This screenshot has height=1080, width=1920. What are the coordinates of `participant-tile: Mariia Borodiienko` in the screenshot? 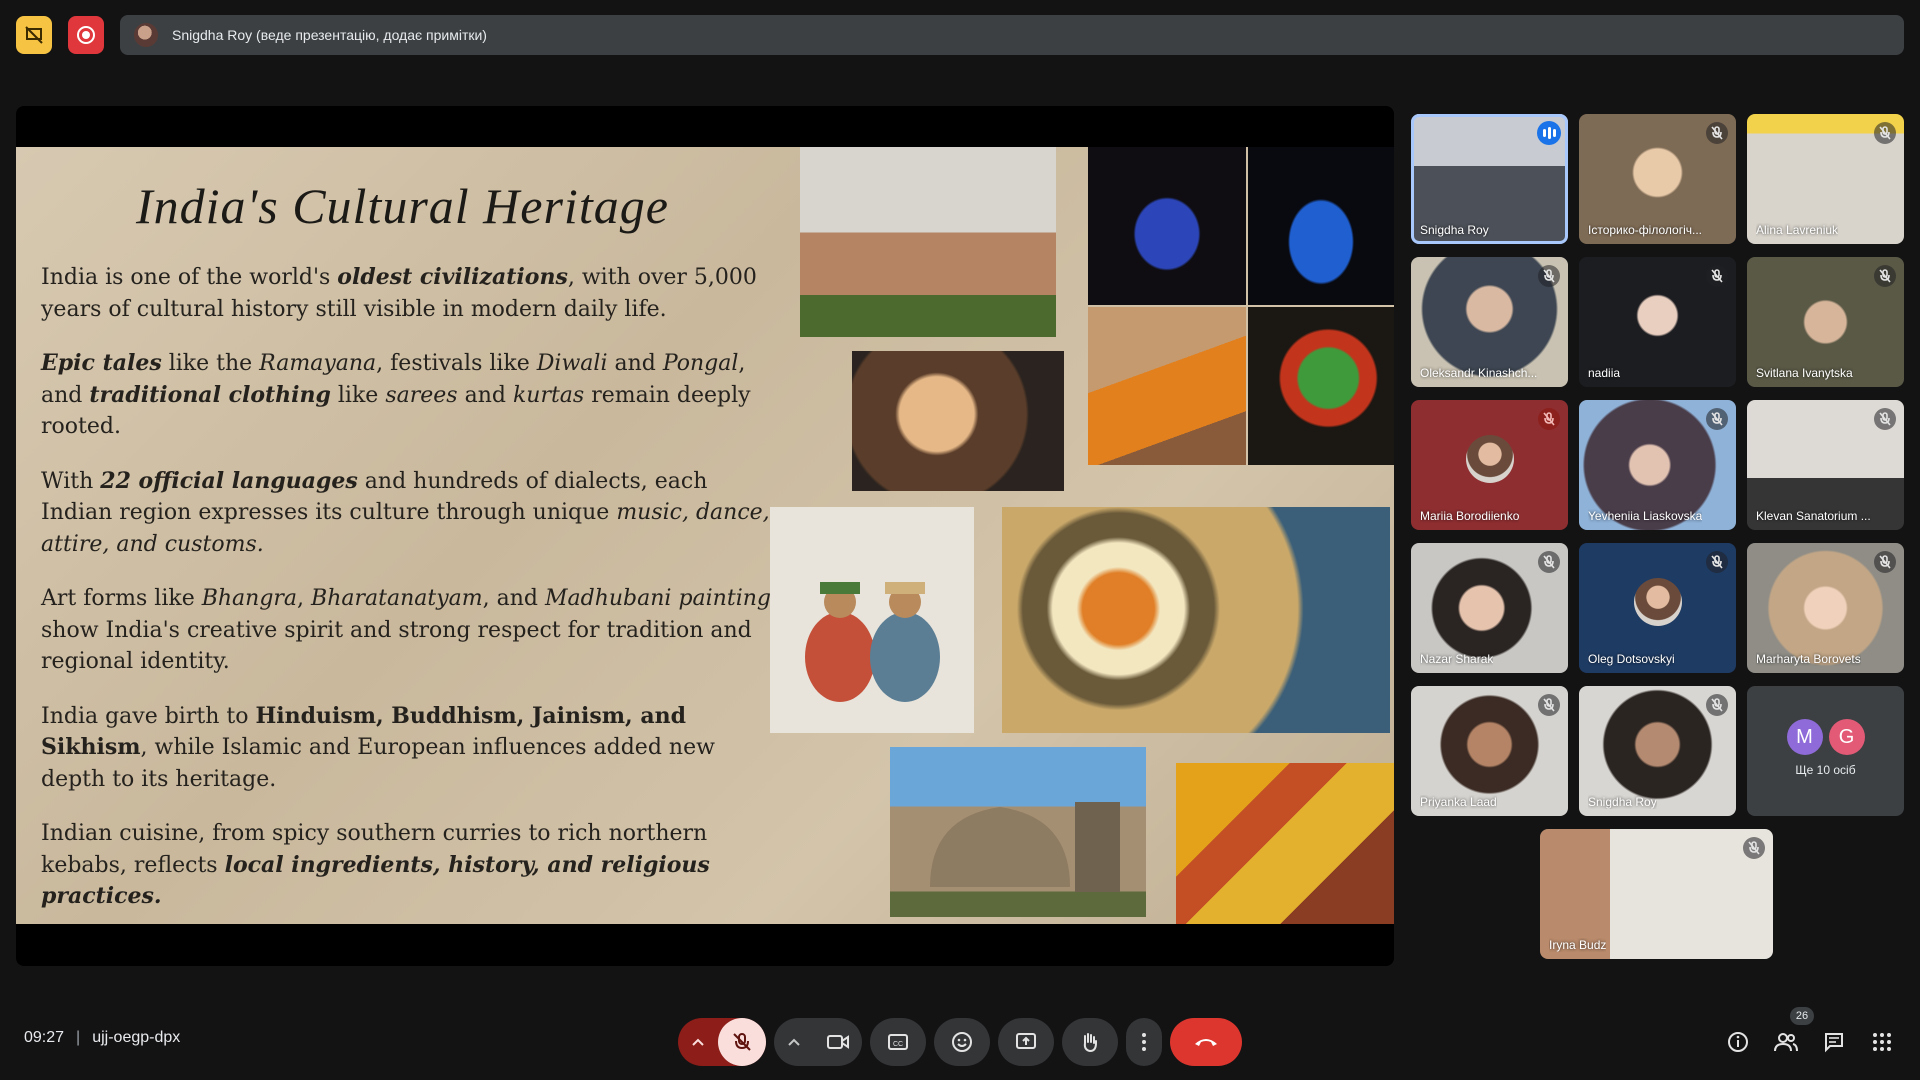 It's located at (1489, 465).